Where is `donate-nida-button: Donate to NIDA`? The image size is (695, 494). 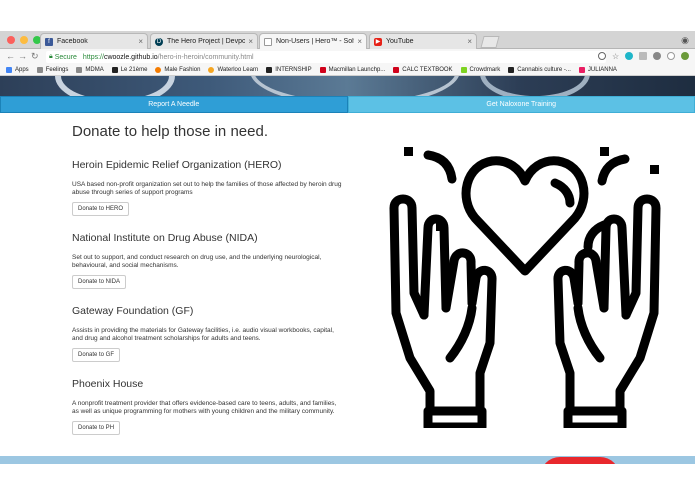 donate-nida-button: Donate to NIDA is located at coordinates (99, 282).